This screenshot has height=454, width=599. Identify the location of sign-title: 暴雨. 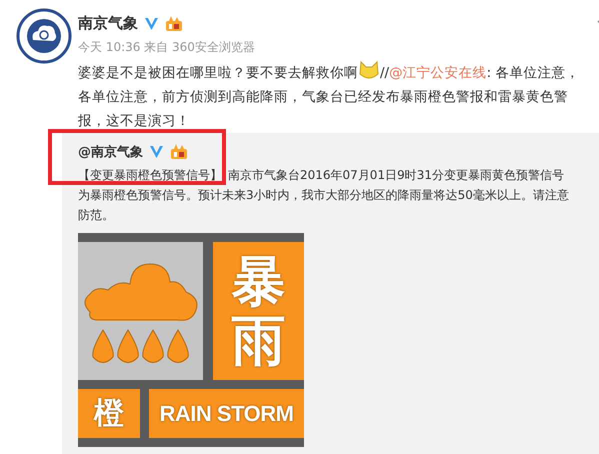
(259, 311).